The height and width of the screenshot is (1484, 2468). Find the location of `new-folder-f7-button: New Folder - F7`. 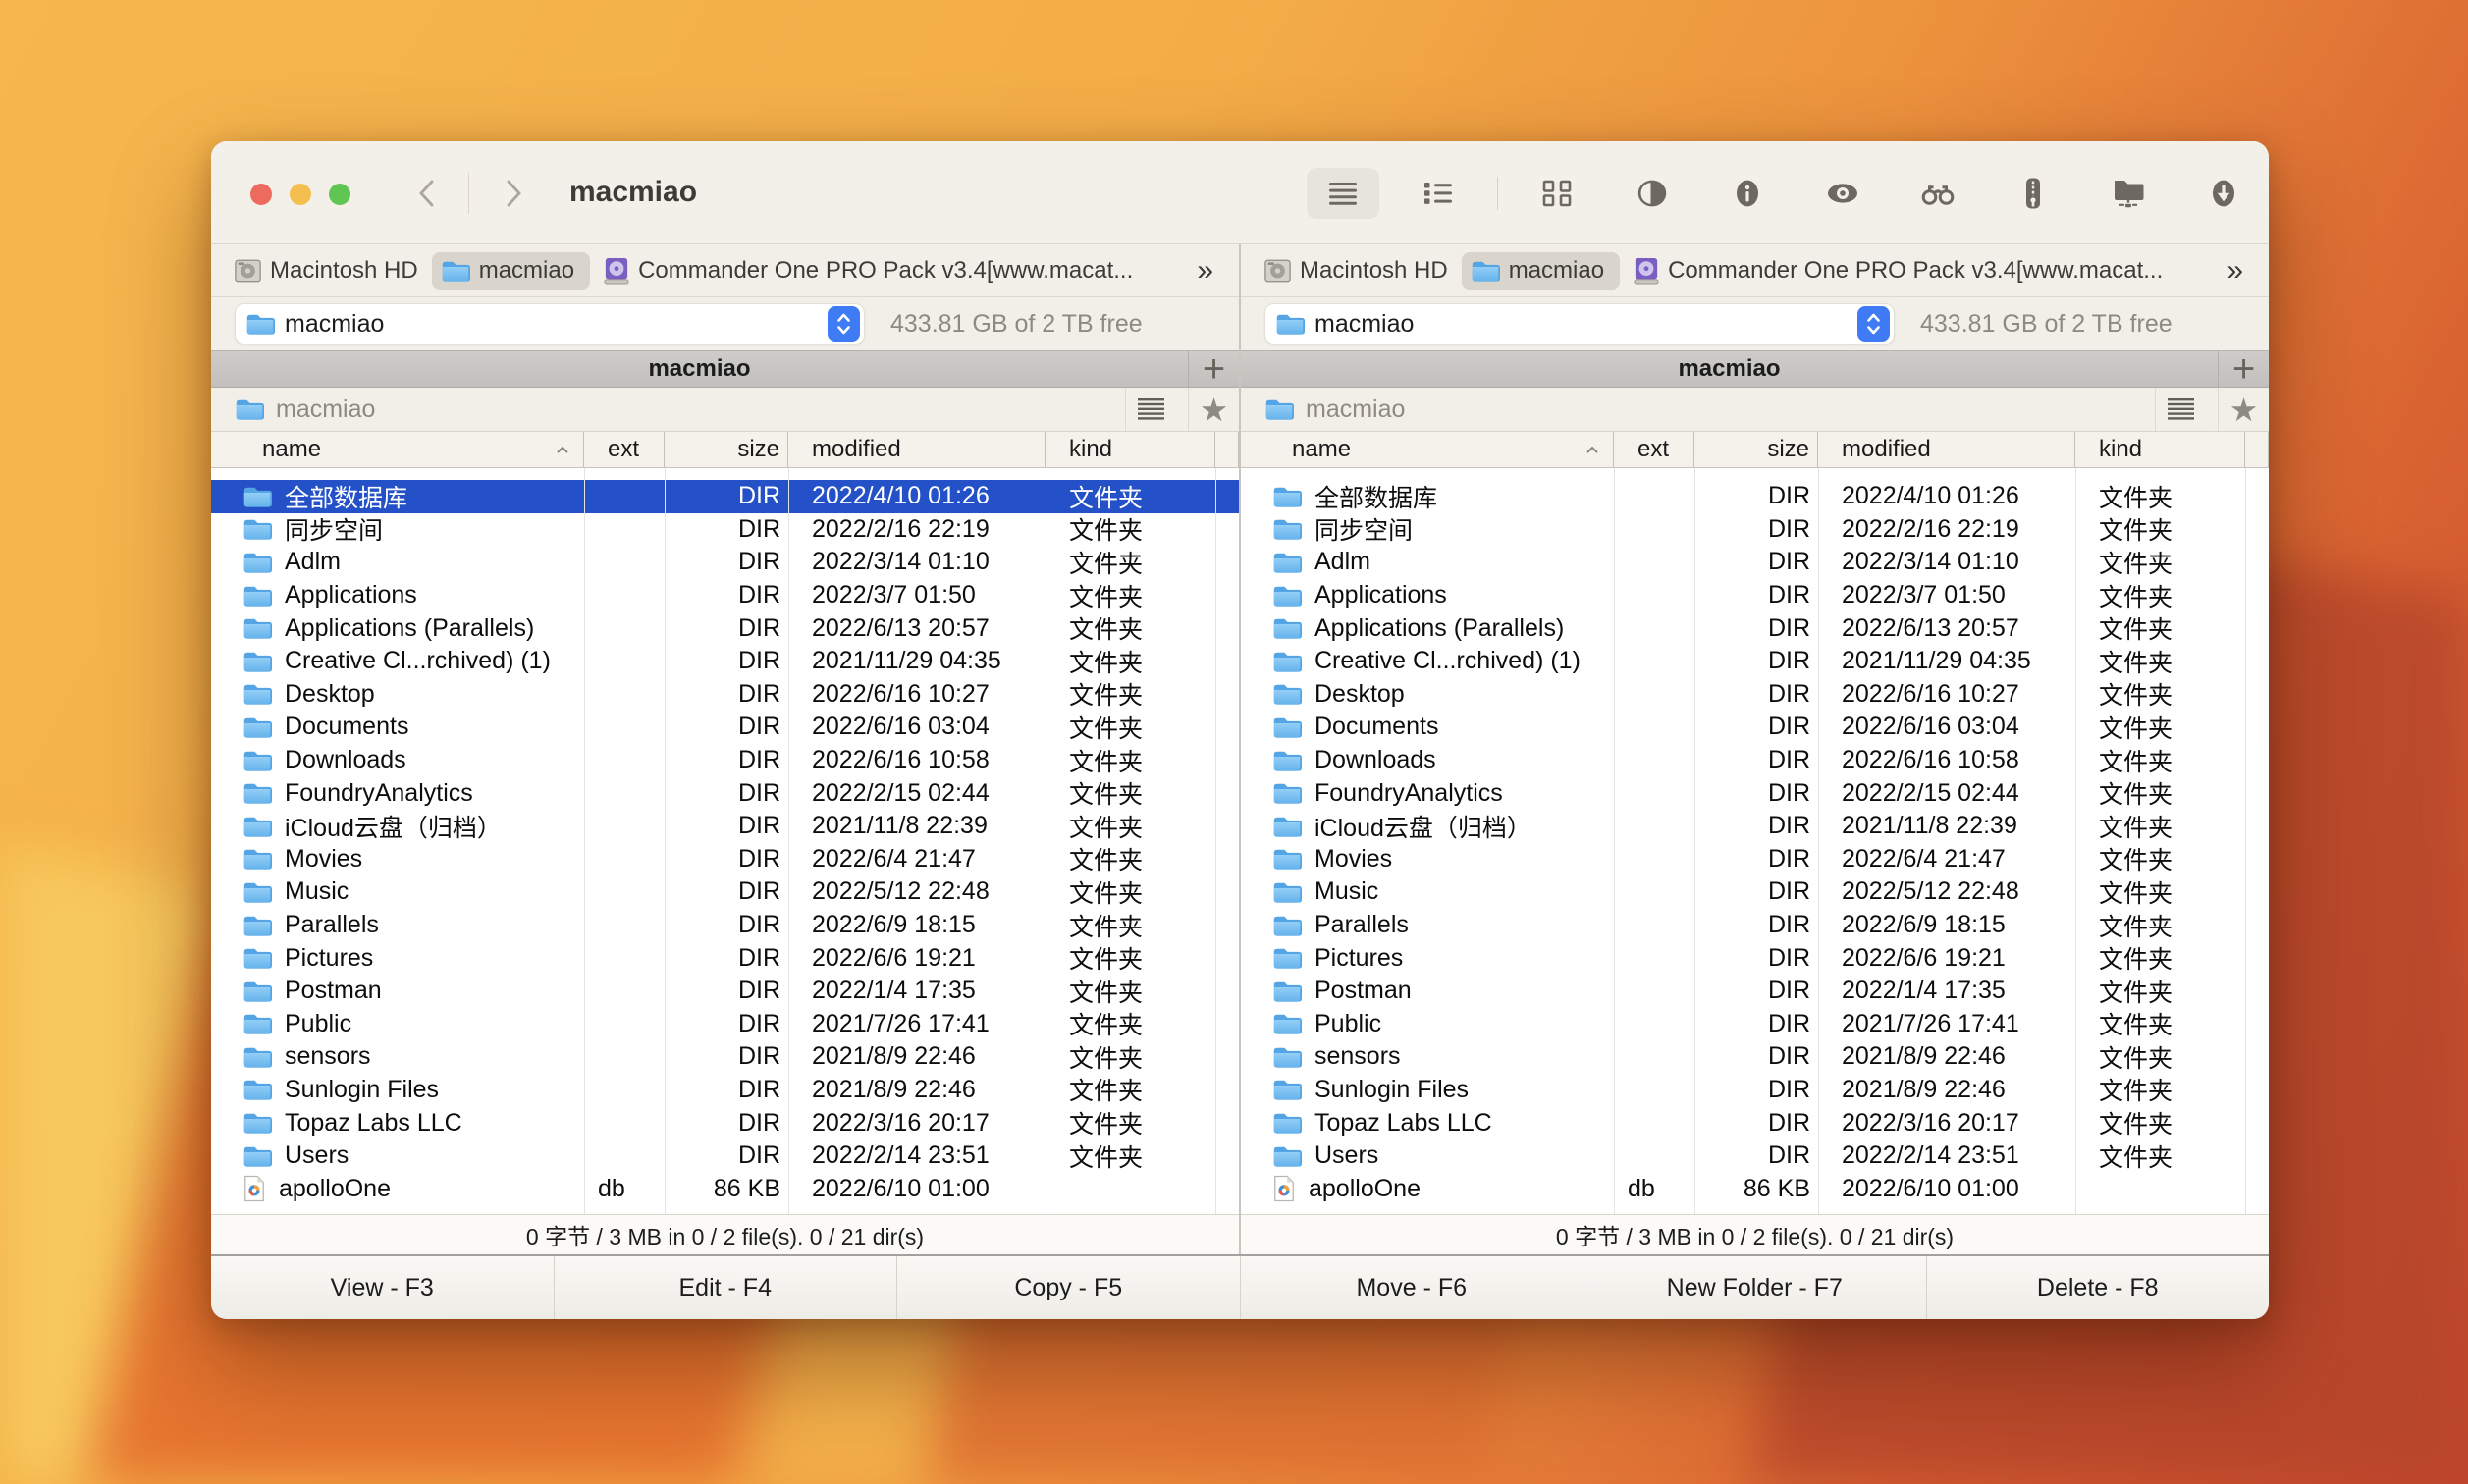

new-folder-f7-button: New Folder - F7 is located at coordinates (1755, 1287).